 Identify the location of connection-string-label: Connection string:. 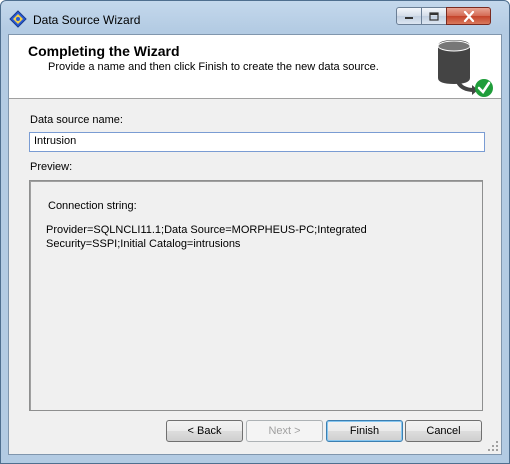
(92, 206).